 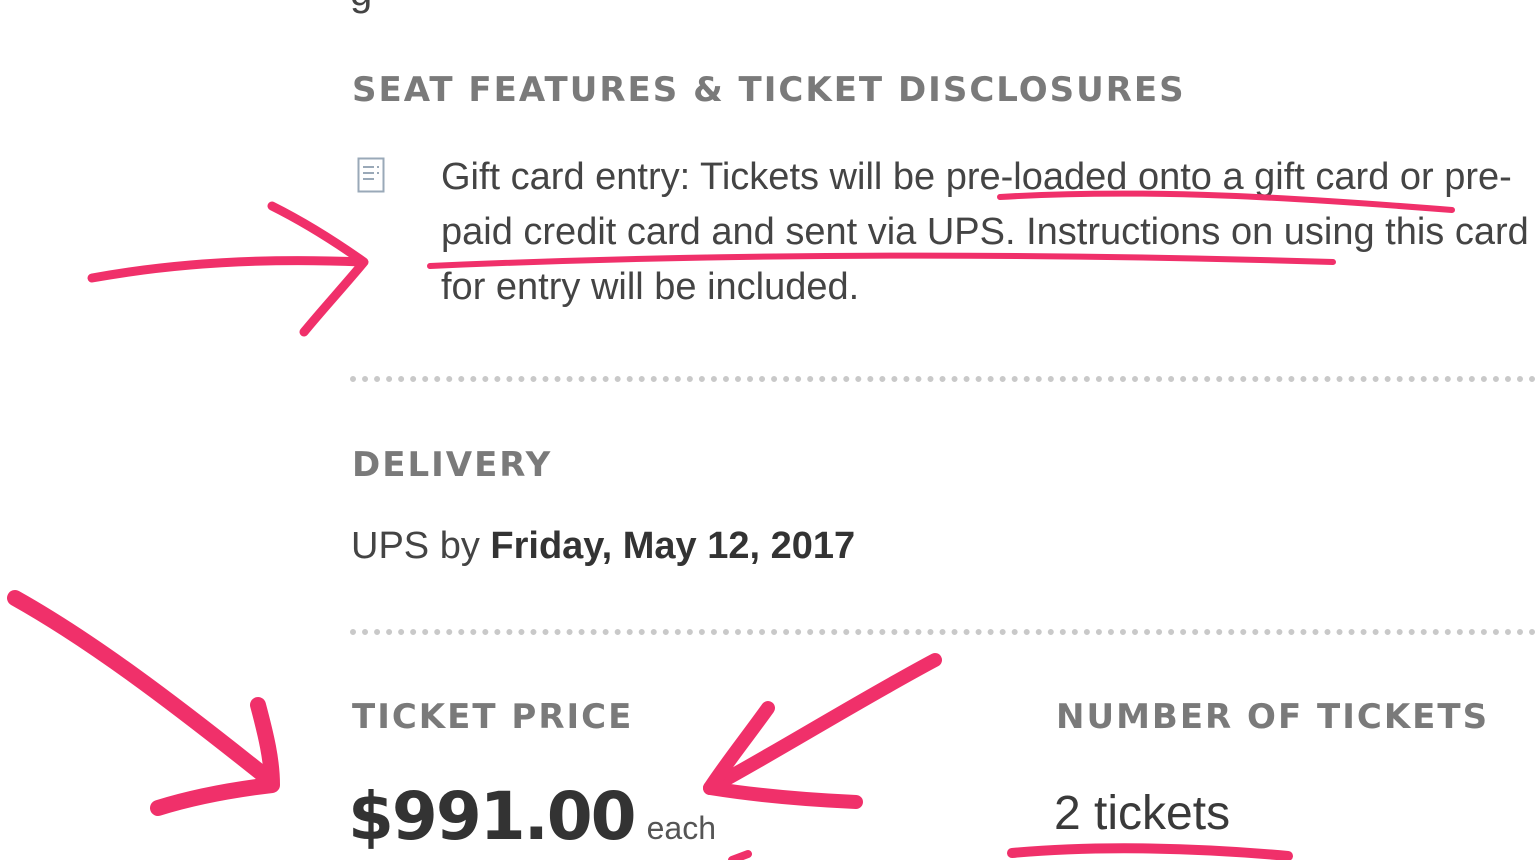 What do you see at coordinates (371, 175) in the screenshot?
I see `receipt-icon` at bounding box center [371, 175].